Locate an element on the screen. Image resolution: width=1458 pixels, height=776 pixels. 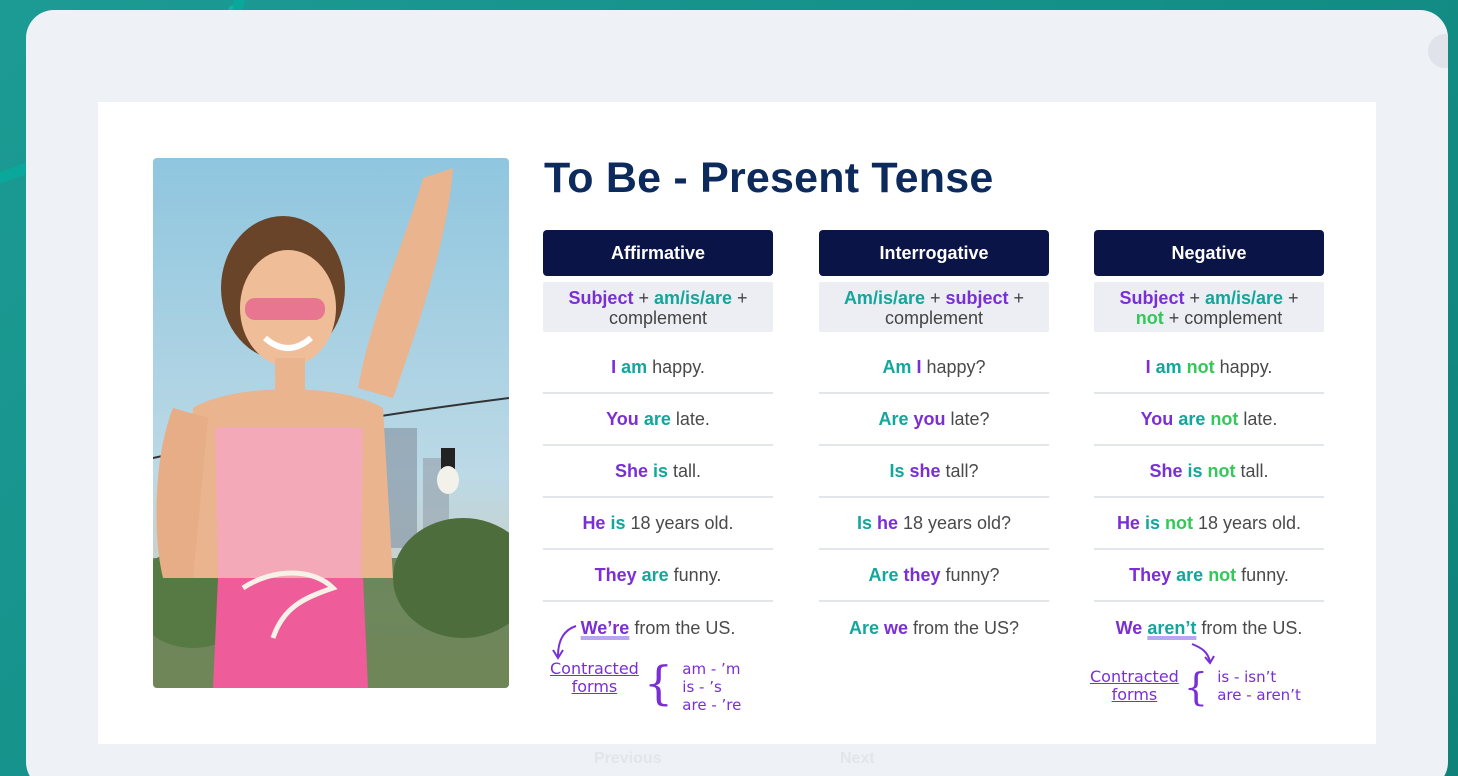
sentence-text: She is tall. is located at coordinates (658, 471).